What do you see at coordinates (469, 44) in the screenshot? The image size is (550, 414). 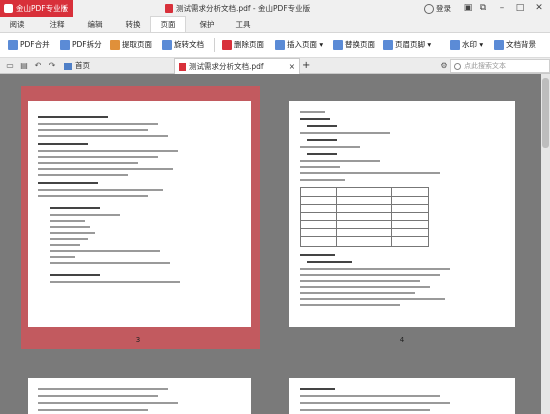 I see `watermark-label: 水印` at bounding box center [469, 44].